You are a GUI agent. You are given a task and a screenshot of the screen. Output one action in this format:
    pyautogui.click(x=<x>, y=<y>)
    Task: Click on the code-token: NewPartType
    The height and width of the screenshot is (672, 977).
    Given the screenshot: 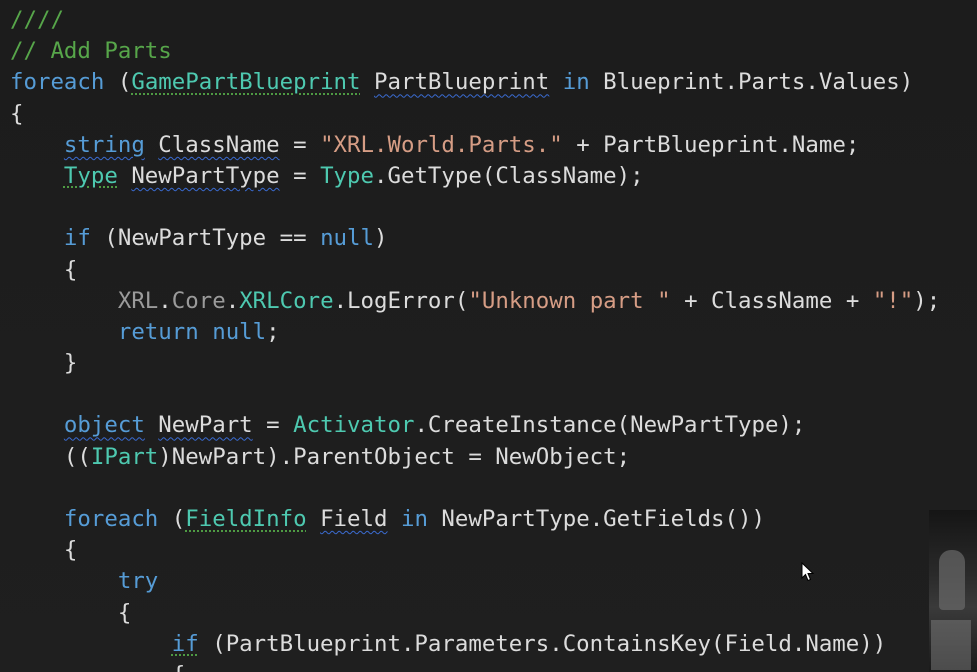 What is the action you would take?
    pyautogui.click(x=205, y=175)
    